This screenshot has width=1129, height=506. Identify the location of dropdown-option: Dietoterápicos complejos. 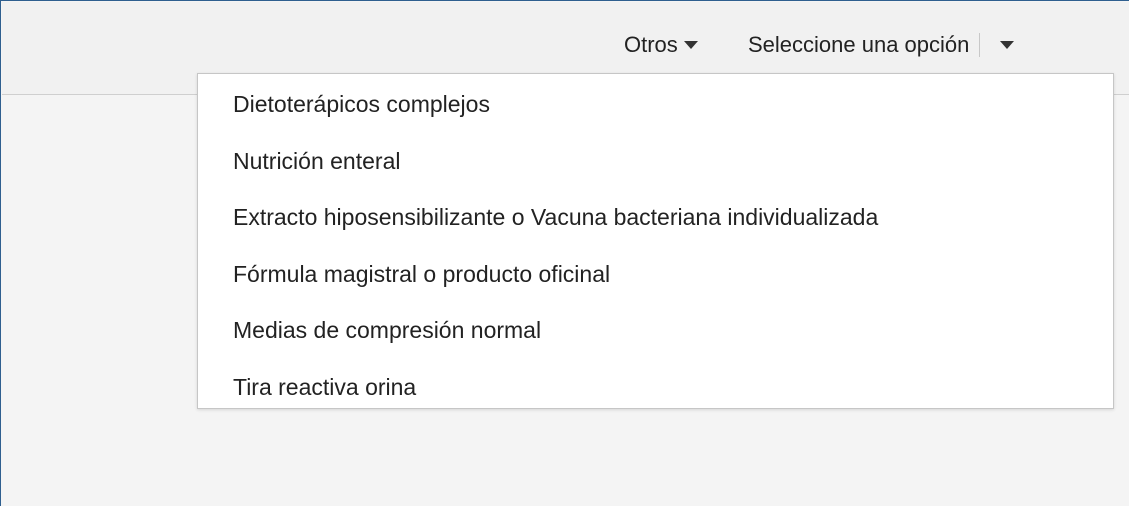
(655, 115).